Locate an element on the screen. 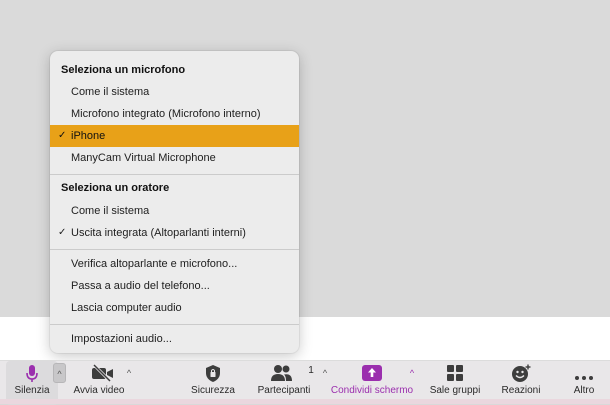  mic-option-iphone: ✓ iPhone is located at coordinates (174, 136).